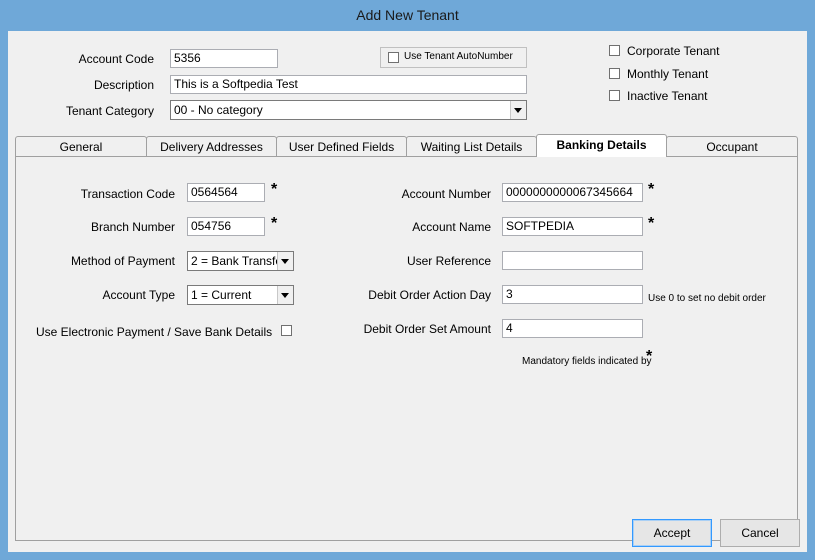 The image size is (815, 560). I want to click on transaction-code-label: Transaction Code, so click(127, 194).